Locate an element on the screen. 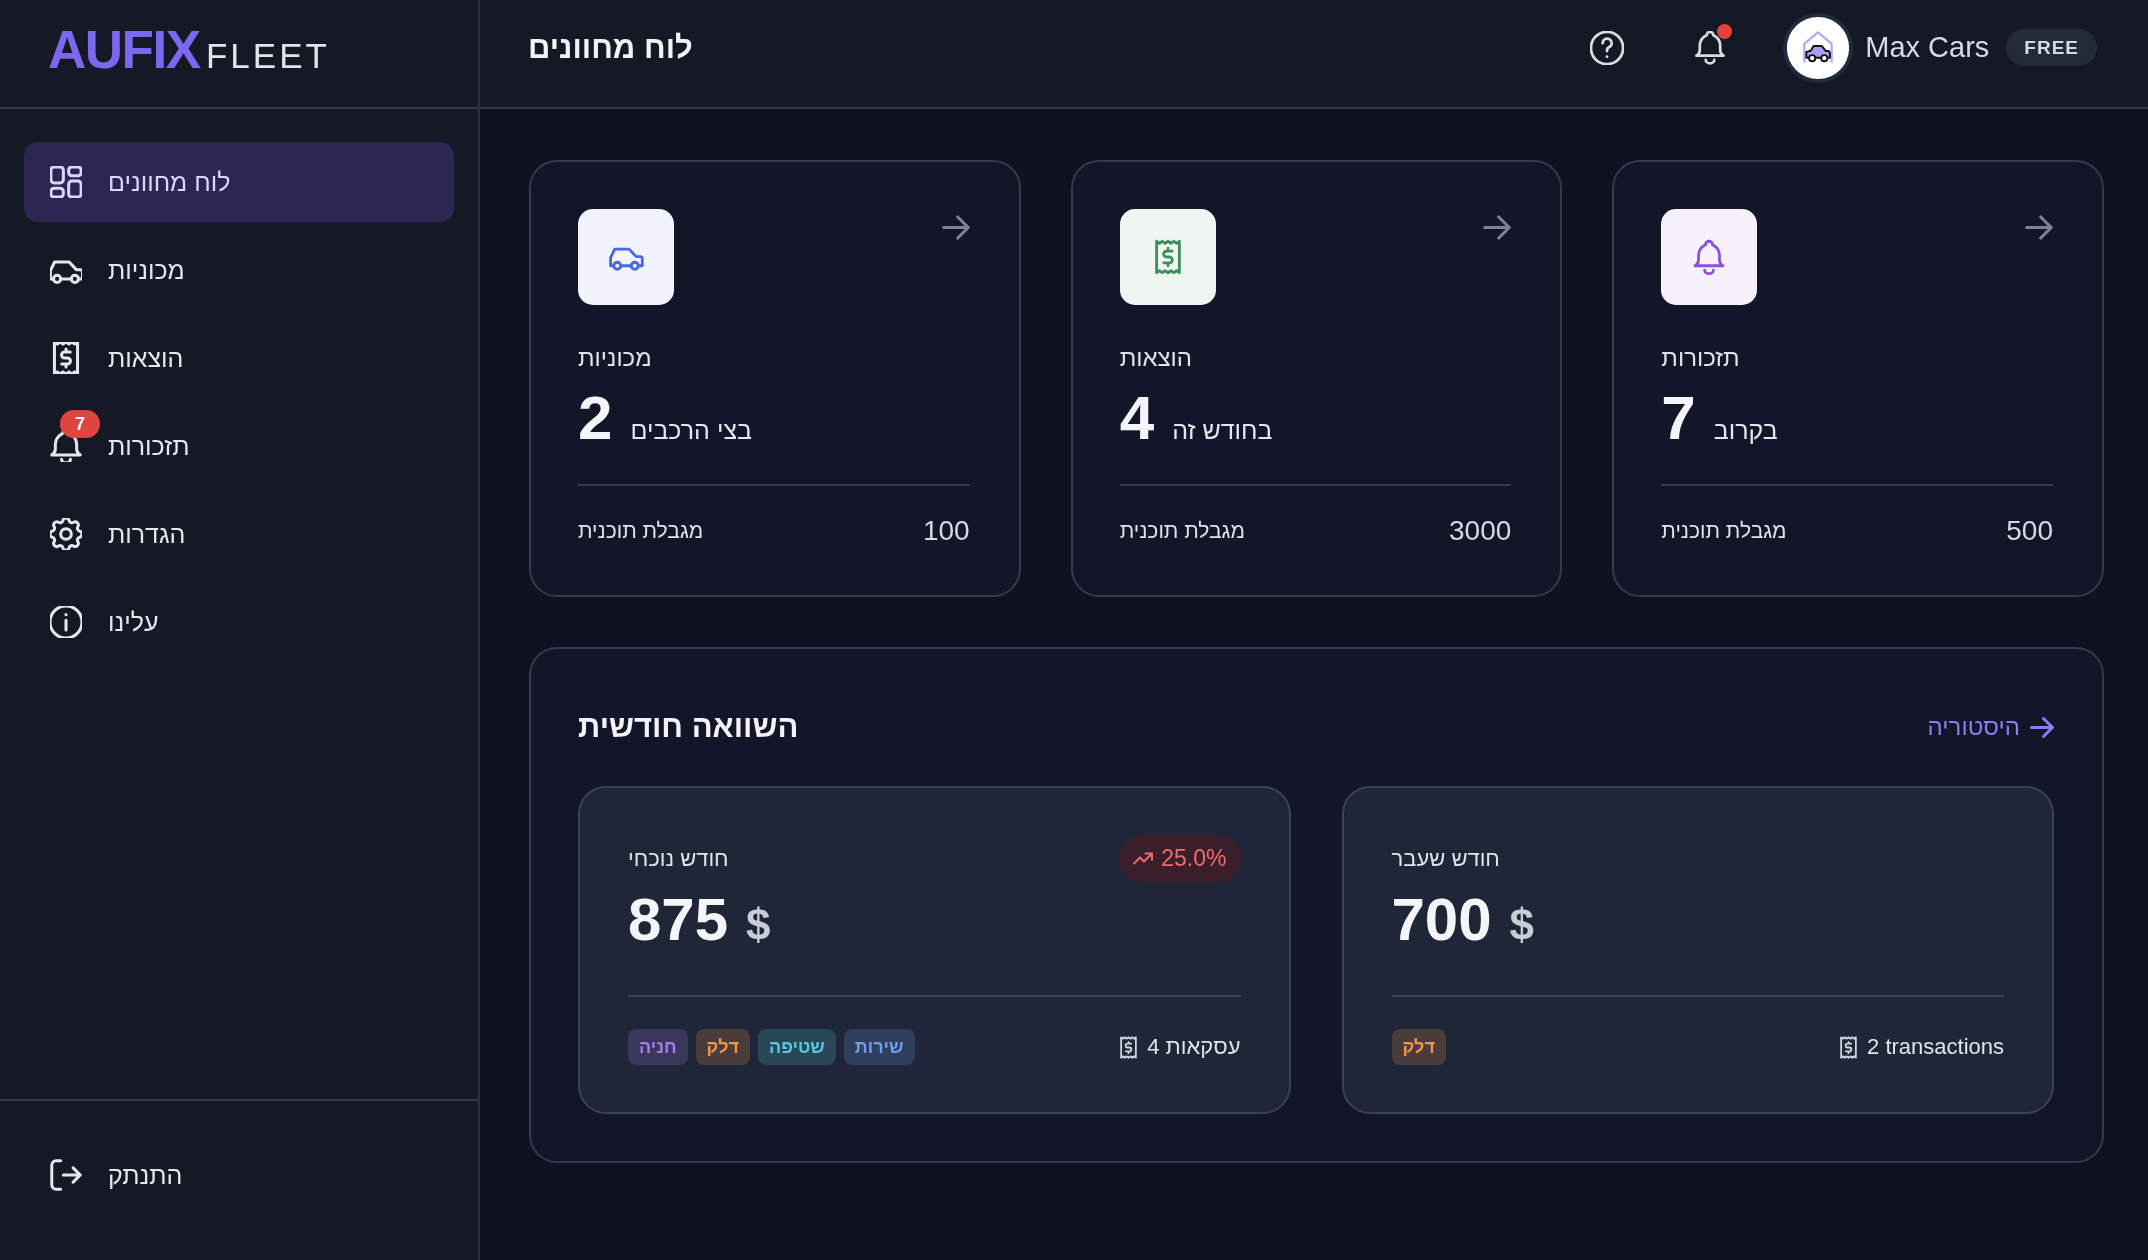 This screenshot has height=1260, width=2148. sidebar-item: עלינו is located at coordinates (239, 622).